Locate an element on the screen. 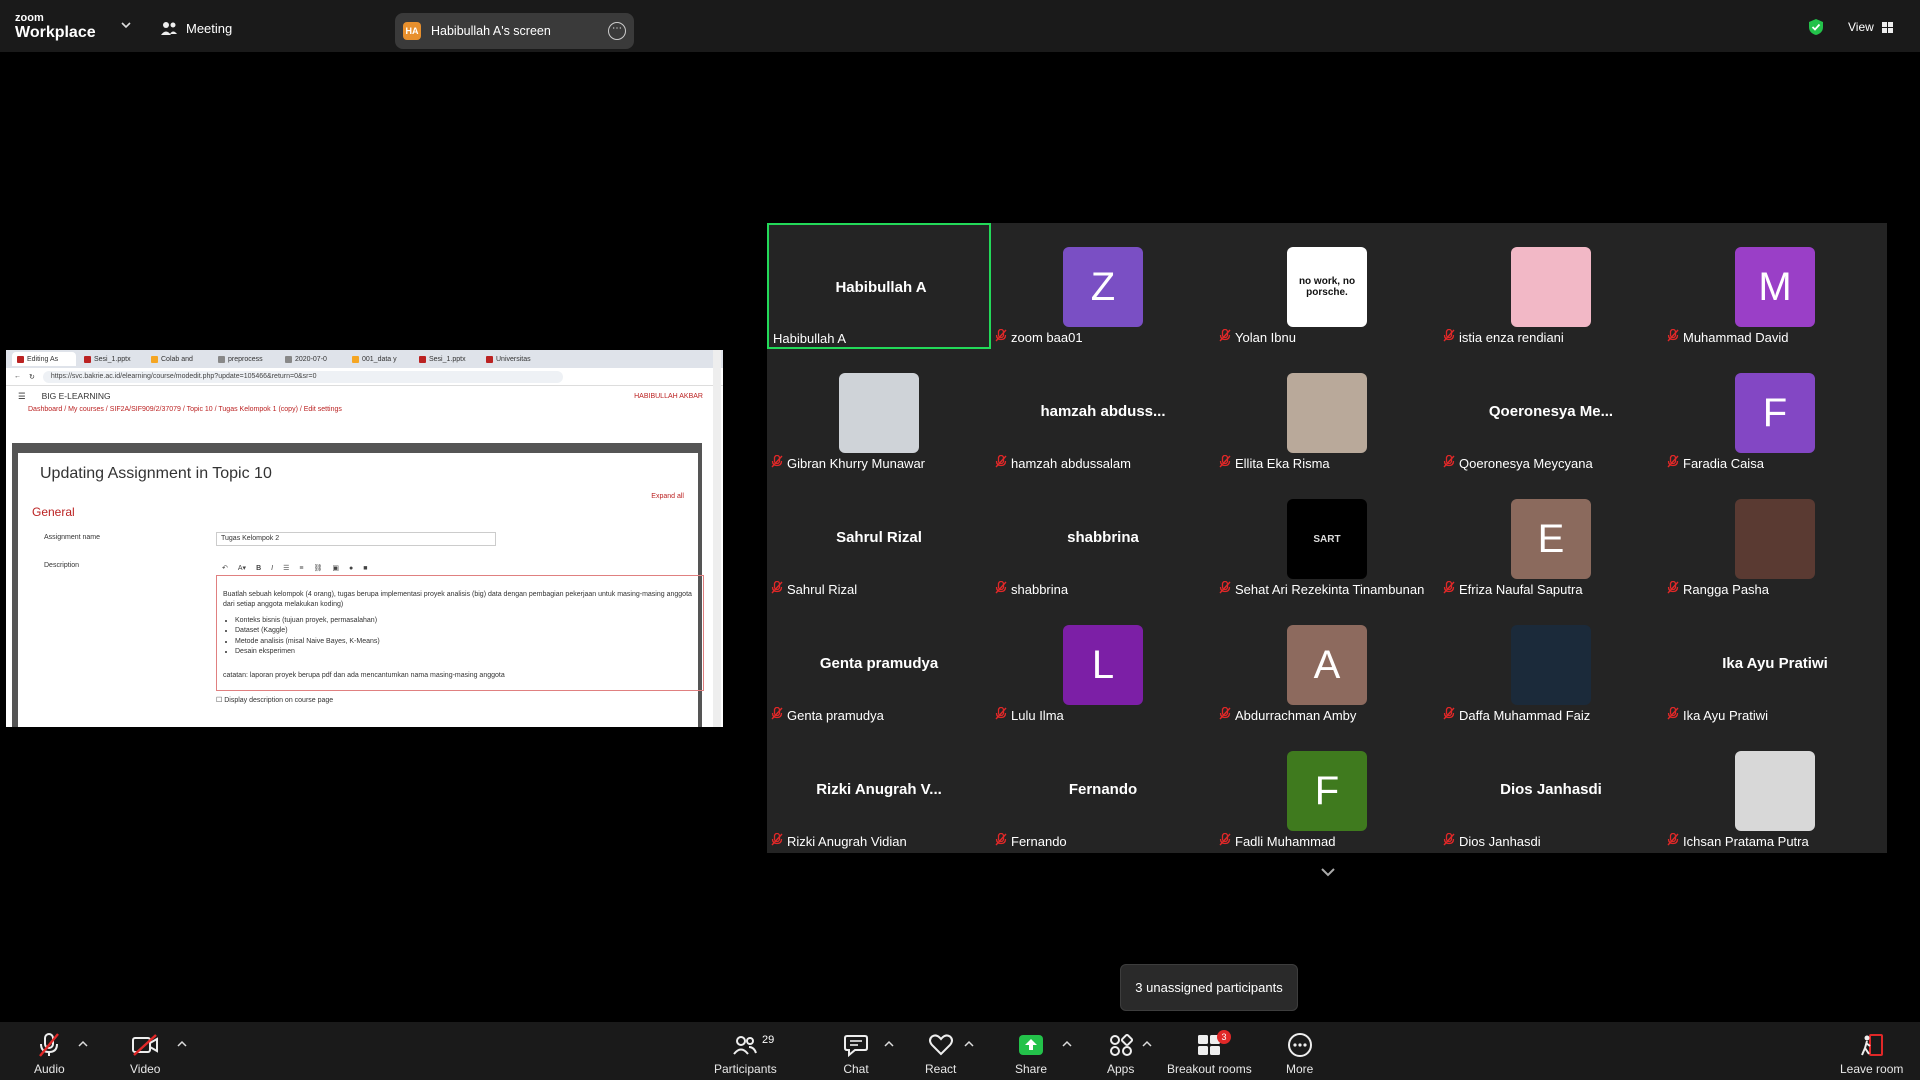 The image size is (1920, 1080). numbered-list-icon: ≡ is located at coordinates (301, 568).